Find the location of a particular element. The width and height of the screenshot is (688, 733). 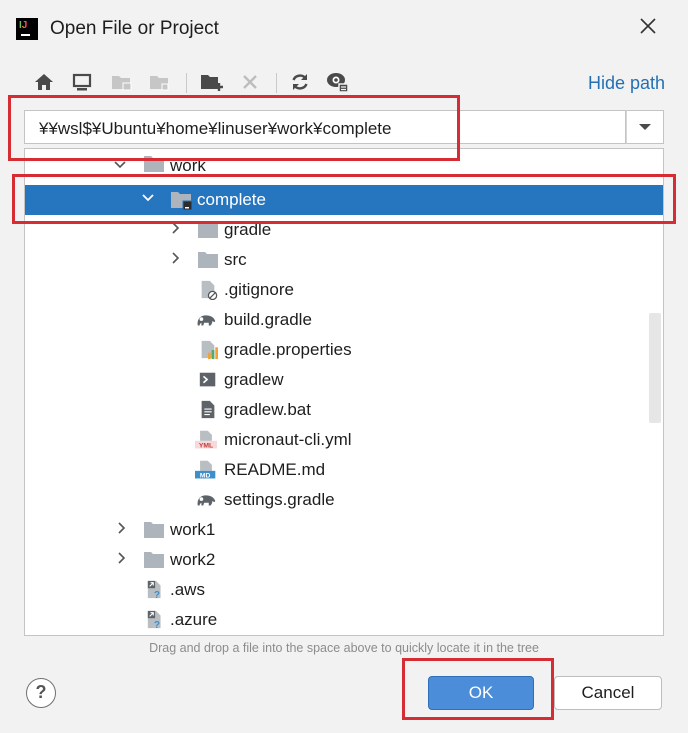

module-folder-icon is located at coordinates (160, 82).